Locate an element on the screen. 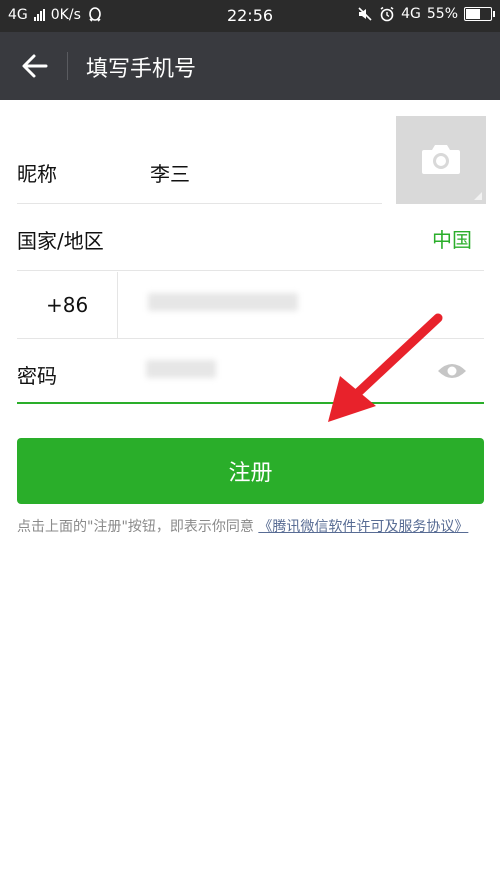 Image resolution: width=500 pixels, height=890 pixels. status-bar: 4G 0K/s 22:56 4G 55% is located at coordinates (250, 16).